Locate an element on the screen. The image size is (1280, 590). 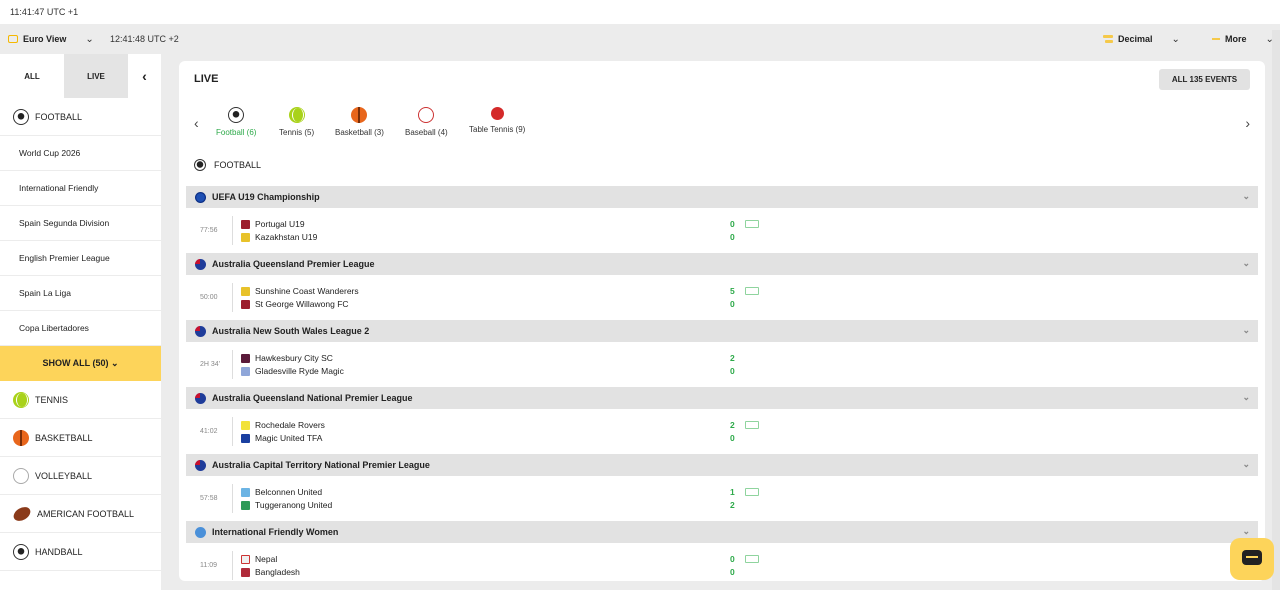
sidebar-league: World Cup 2026 is located at coordinates (80, 153).